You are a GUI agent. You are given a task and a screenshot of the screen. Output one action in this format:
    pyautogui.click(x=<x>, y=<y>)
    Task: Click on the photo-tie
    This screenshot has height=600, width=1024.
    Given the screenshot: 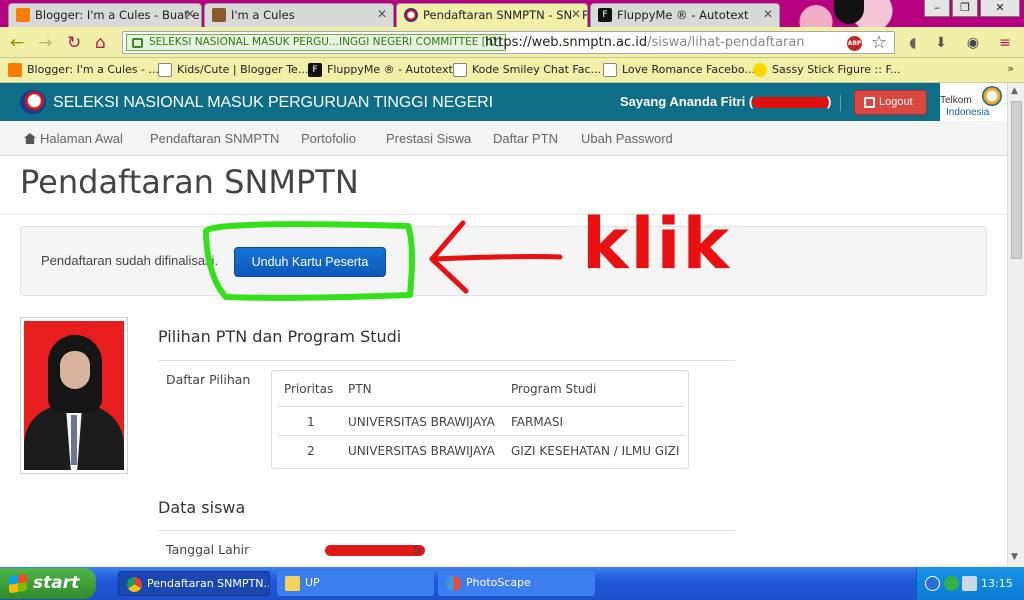 What is the action you would take?
    pyautogui.click(x=74, y=440)
    